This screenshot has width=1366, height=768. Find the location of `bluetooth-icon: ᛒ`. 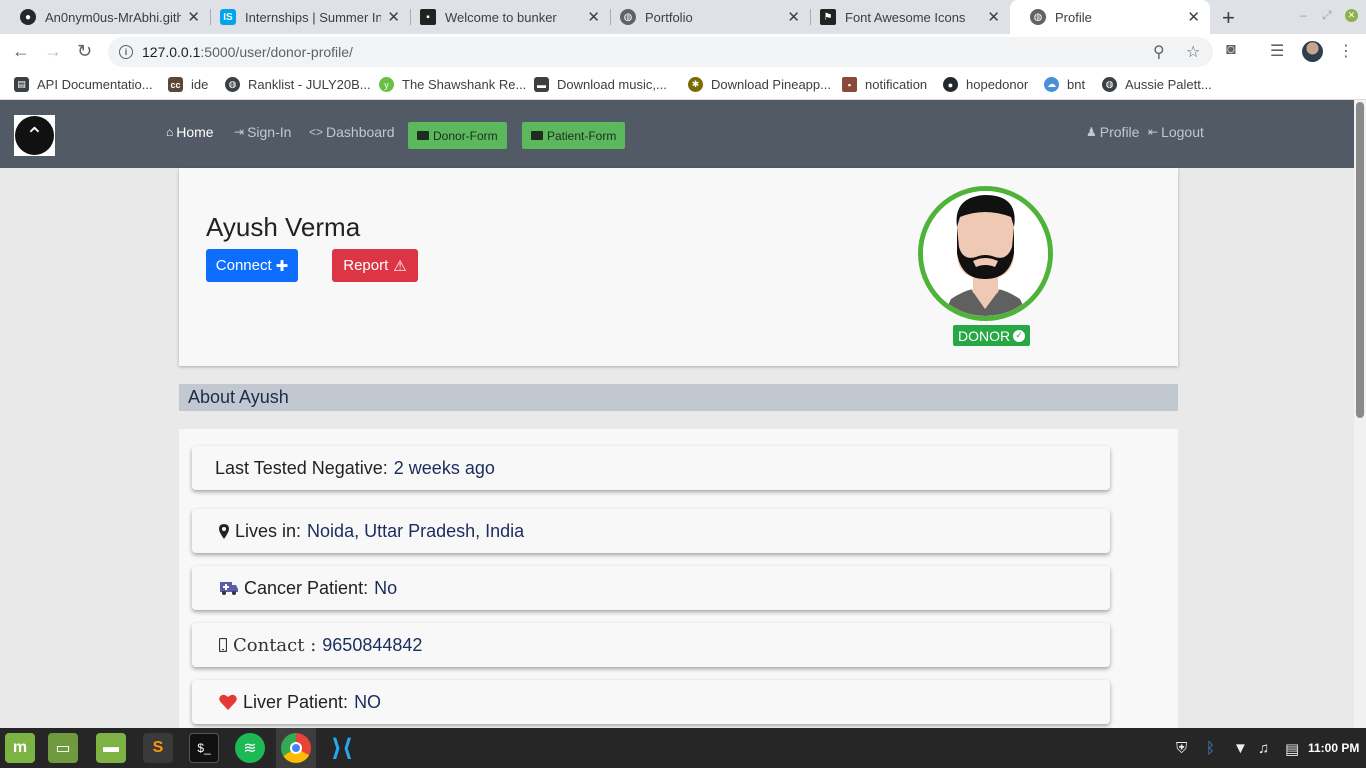

bluetooth-icon: ᛒ is located at coordinates (1210, 748).